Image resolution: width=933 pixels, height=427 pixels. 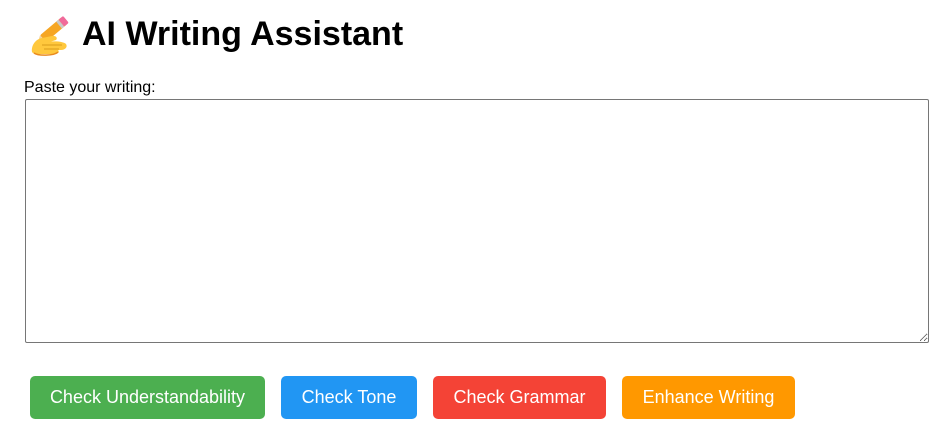 I want to click on enhance-writing-button: Enhance Writing, so click(x=708, y=397).